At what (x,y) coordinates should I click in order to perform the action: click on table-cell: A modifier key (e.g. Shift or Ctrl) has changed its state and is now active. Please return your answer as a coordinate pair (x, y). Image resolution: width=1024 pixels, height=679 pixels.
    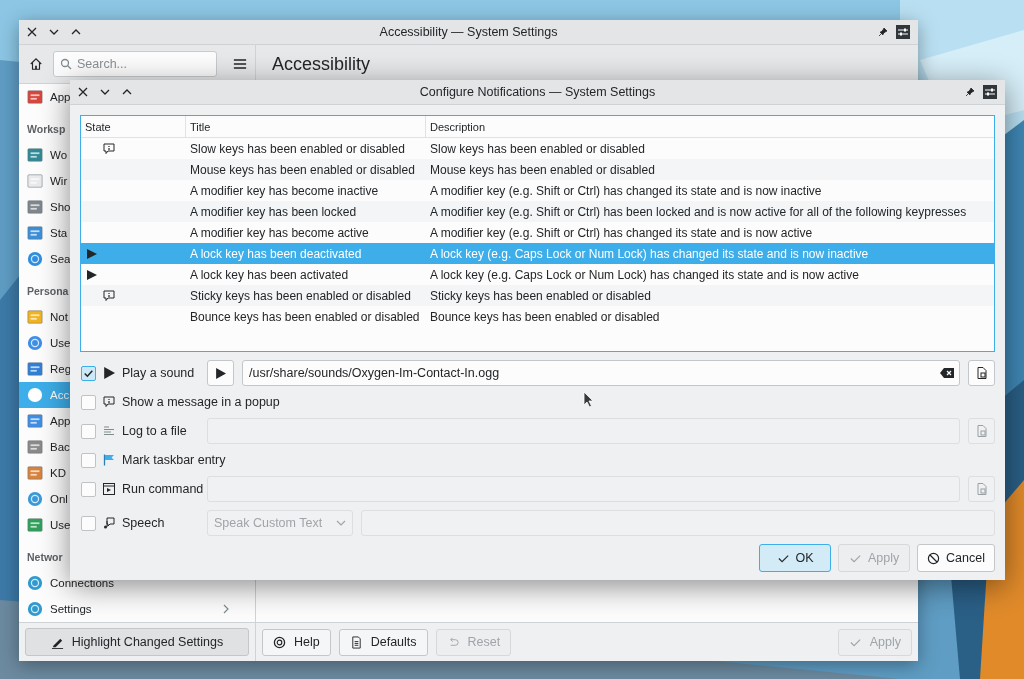
    Looking at the image, I should click on (621, 232).